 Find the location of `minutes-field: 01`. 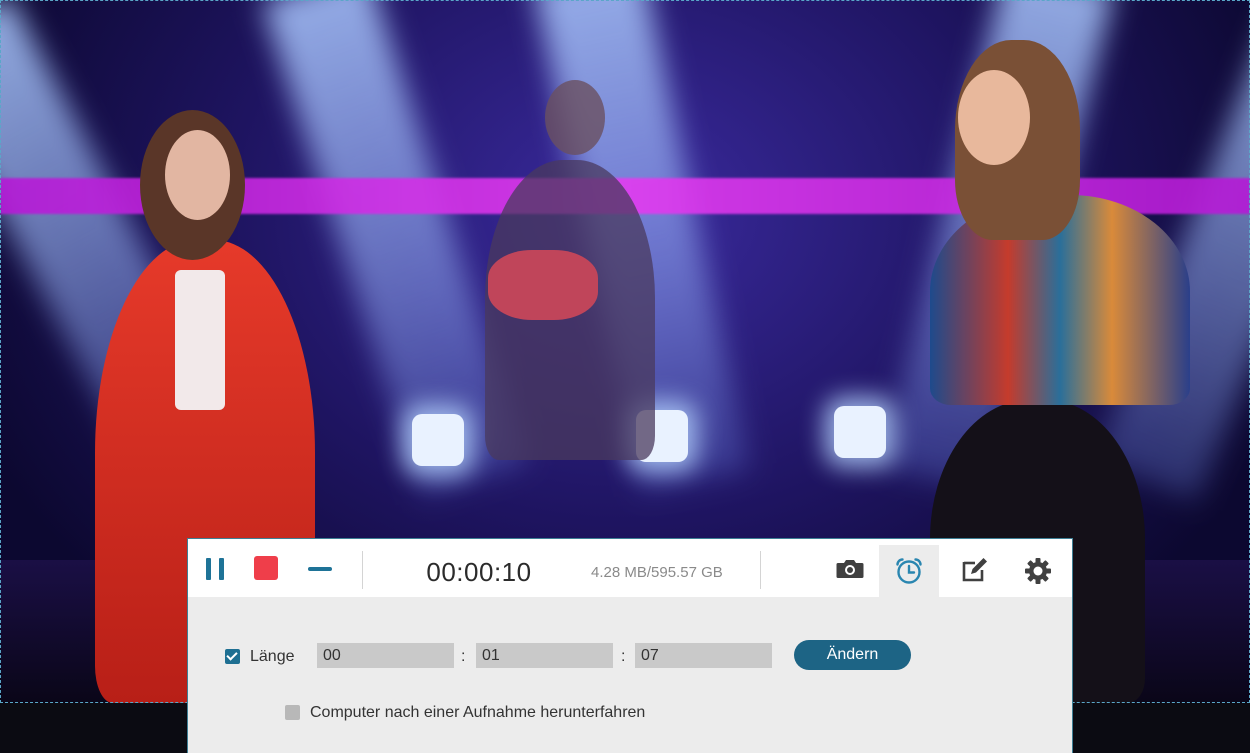

minutes-field: 01 is located at coordinates (544, 655).